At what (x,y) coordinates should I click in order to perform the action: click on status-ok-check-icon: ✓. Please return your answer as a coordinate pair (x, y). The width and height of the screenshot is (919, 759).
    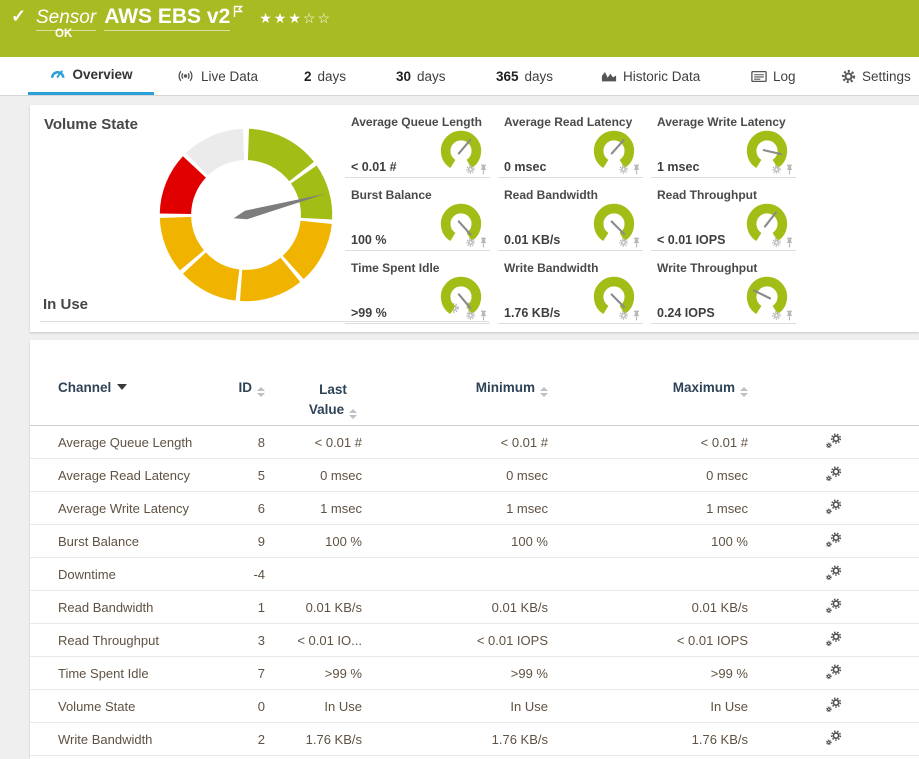
    Looking at the image, I should click on (19, 16).